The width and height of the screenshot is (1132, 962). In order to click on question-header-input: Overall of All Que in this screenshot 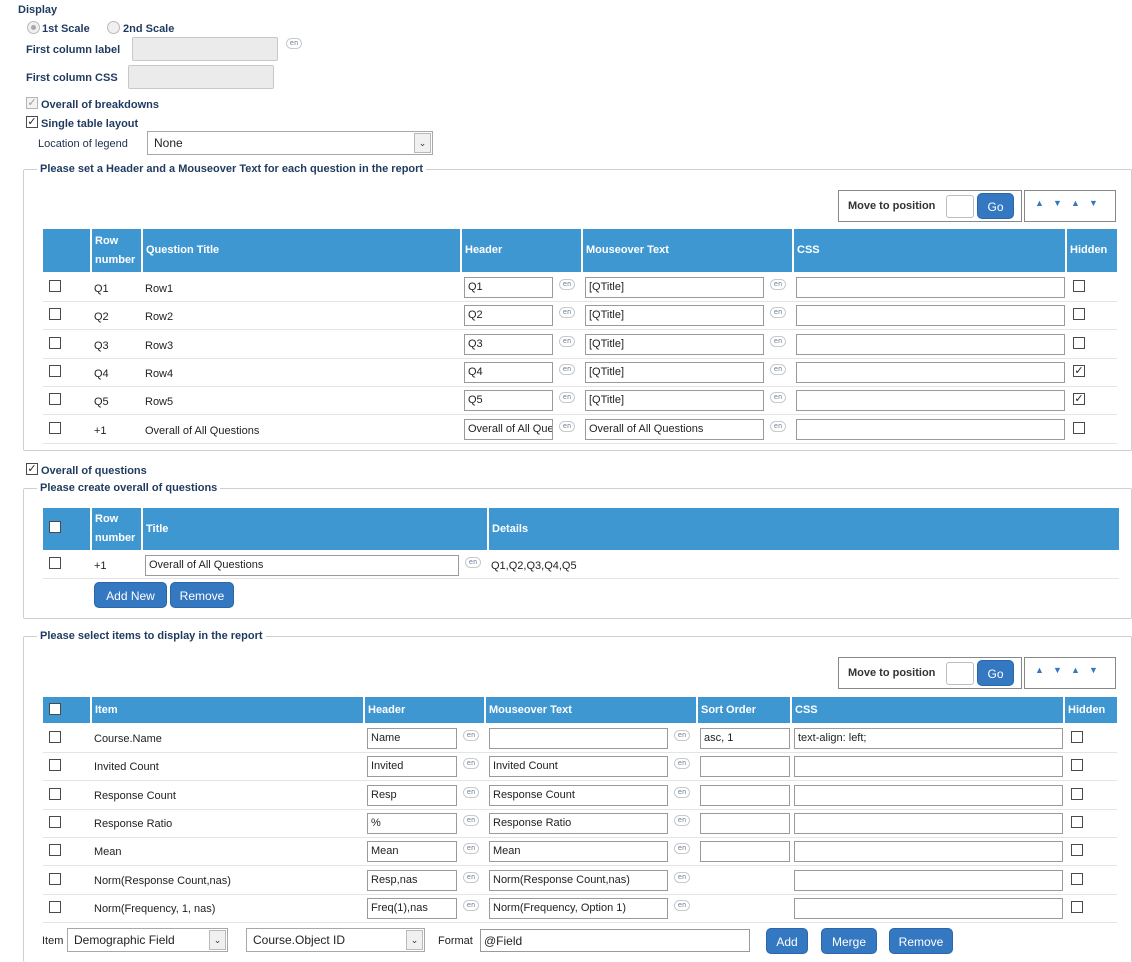, I will do `click(508, 429)`.